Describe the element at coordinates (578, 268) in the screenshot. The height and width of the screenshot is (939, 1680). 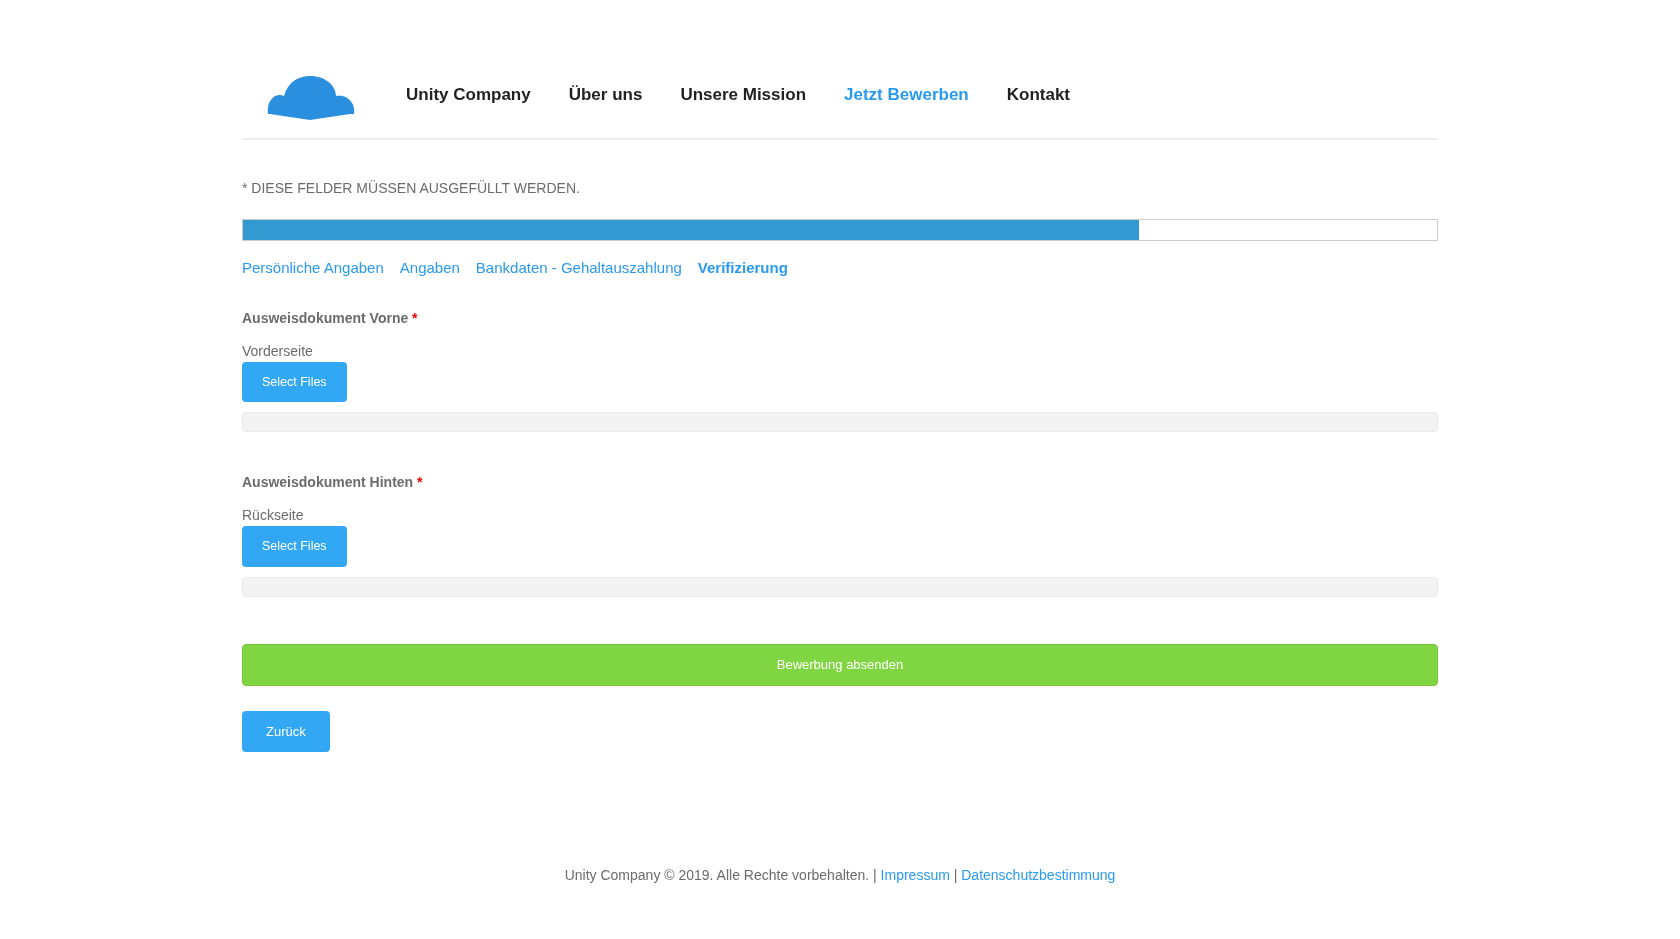
I see `step-tab: Bankdaten - Gehaltauszahlung` at that location.